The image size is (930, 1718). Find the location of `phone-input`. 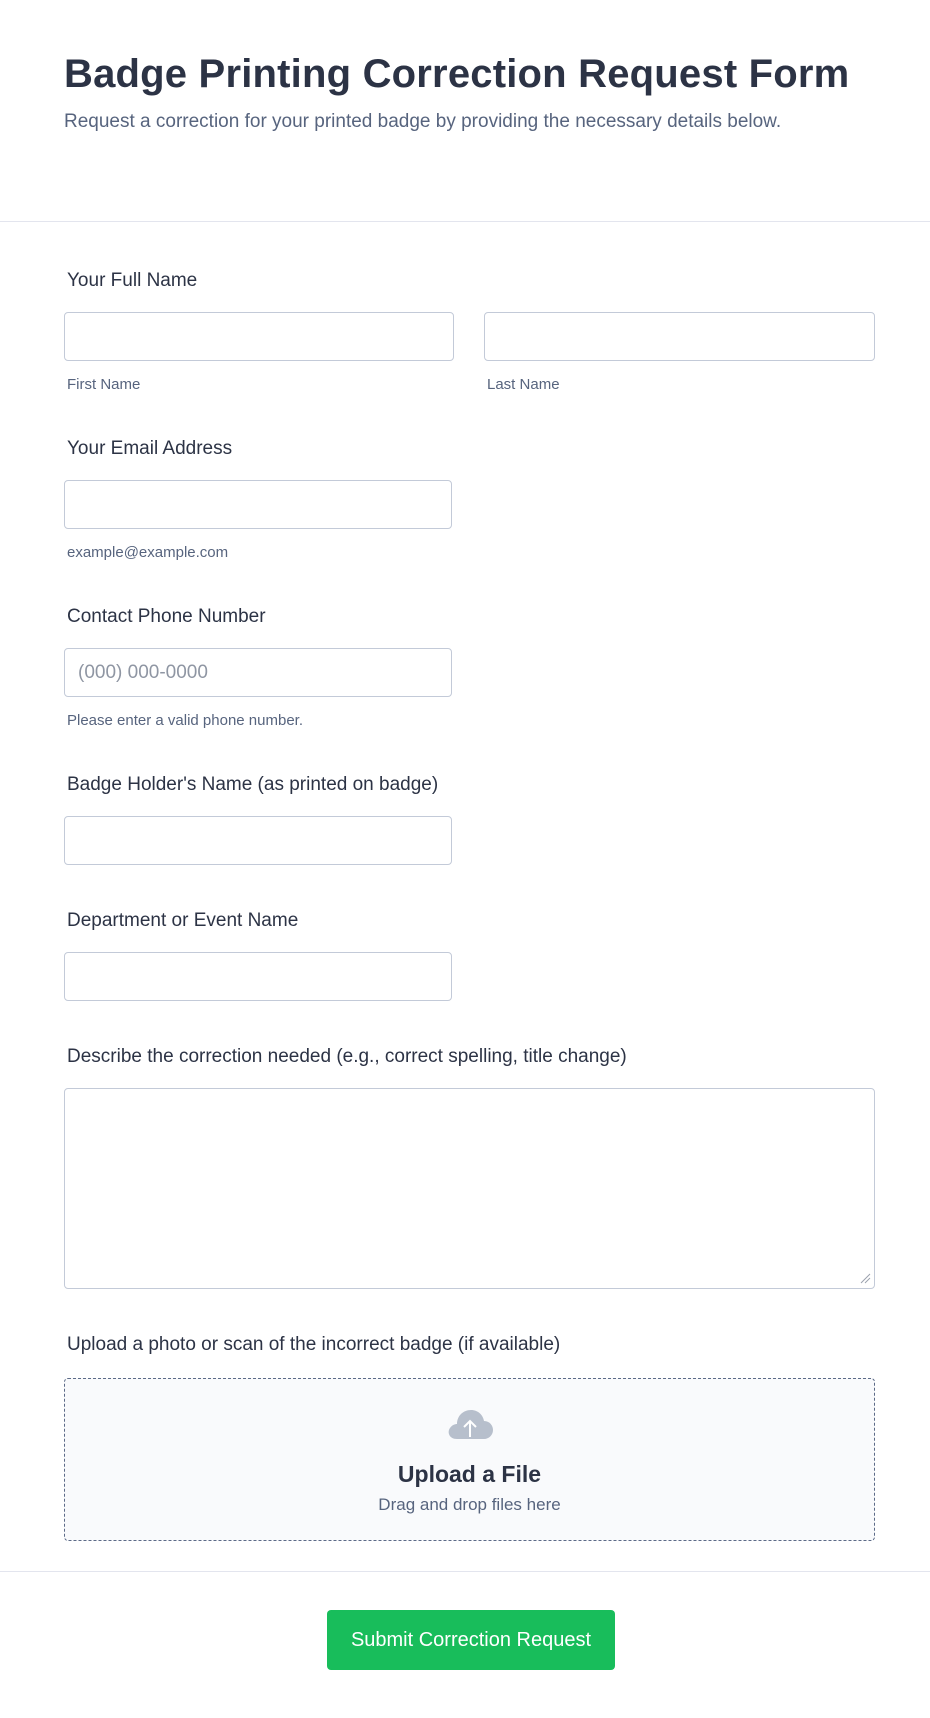

phone-input is located at coordinates (258, 672).